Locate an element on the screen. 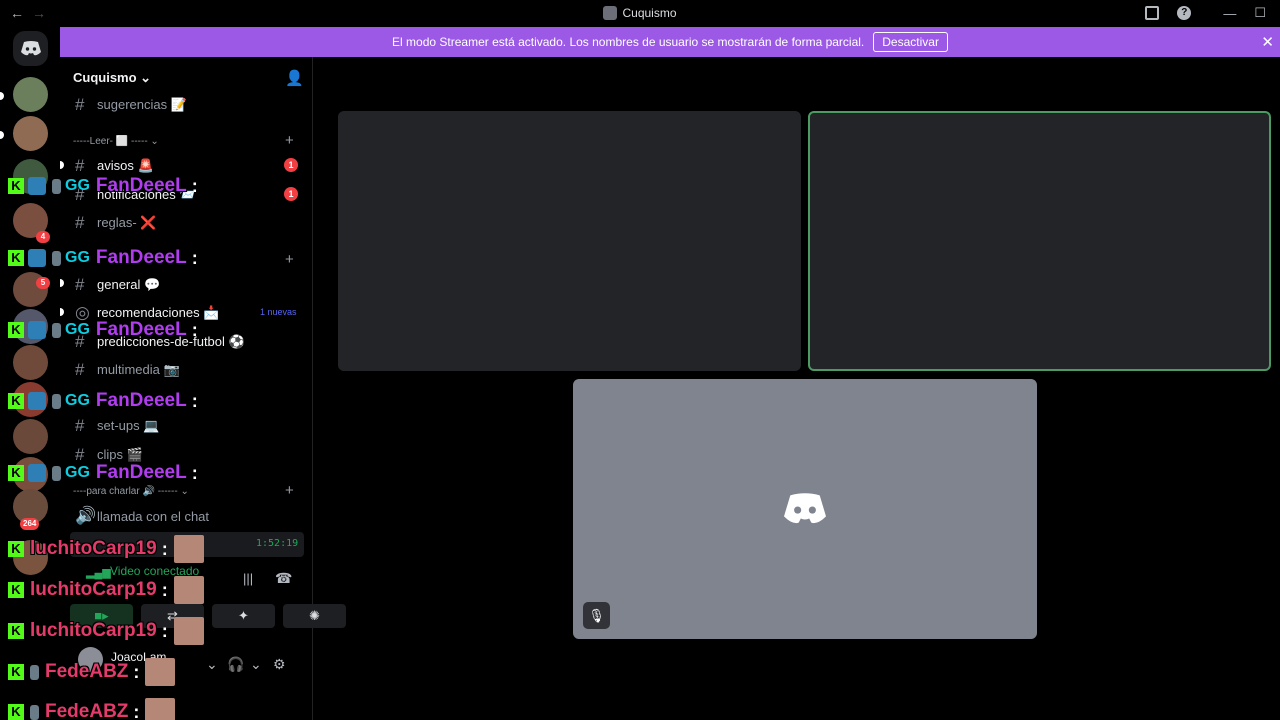 The image size is (1280, 720). close-banner-icon: ✕ is located at coordinates (1267, 42).